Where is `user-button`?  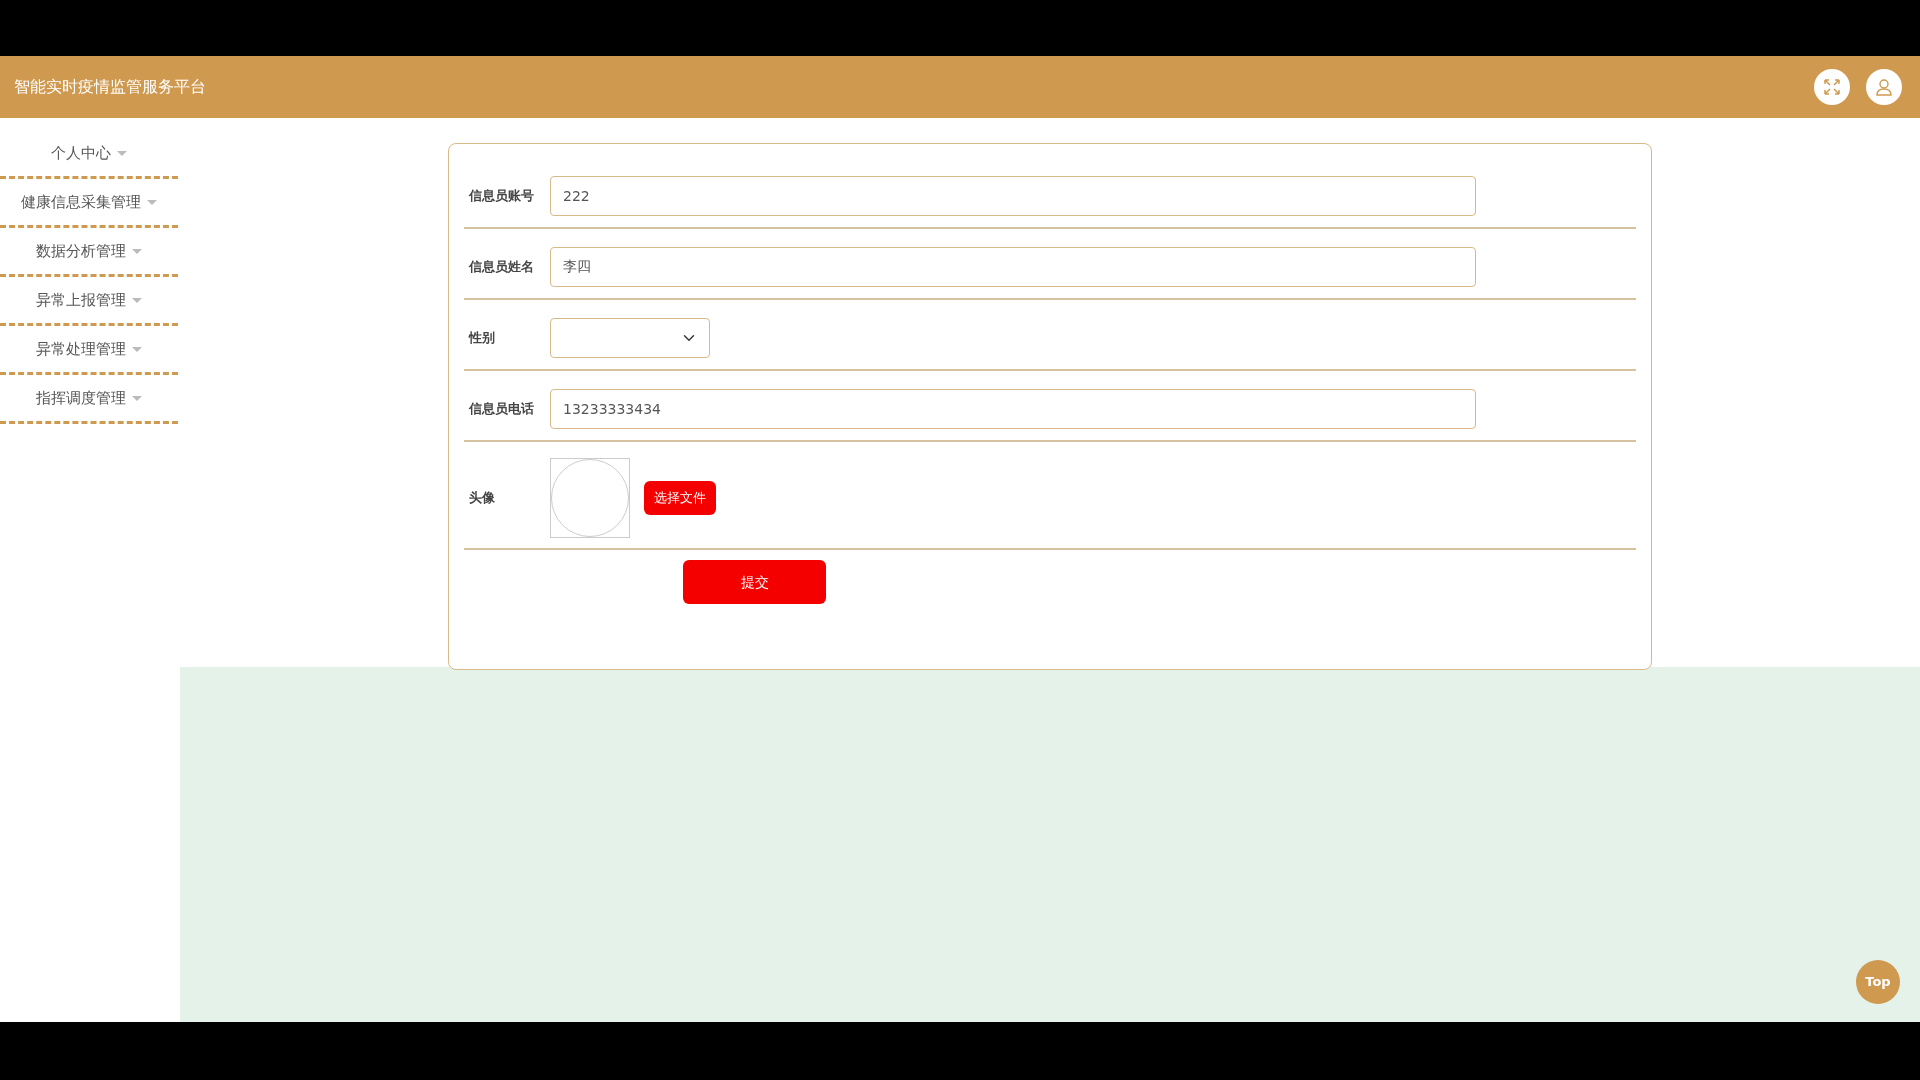 user-button is located at coordinates (1884, 87).